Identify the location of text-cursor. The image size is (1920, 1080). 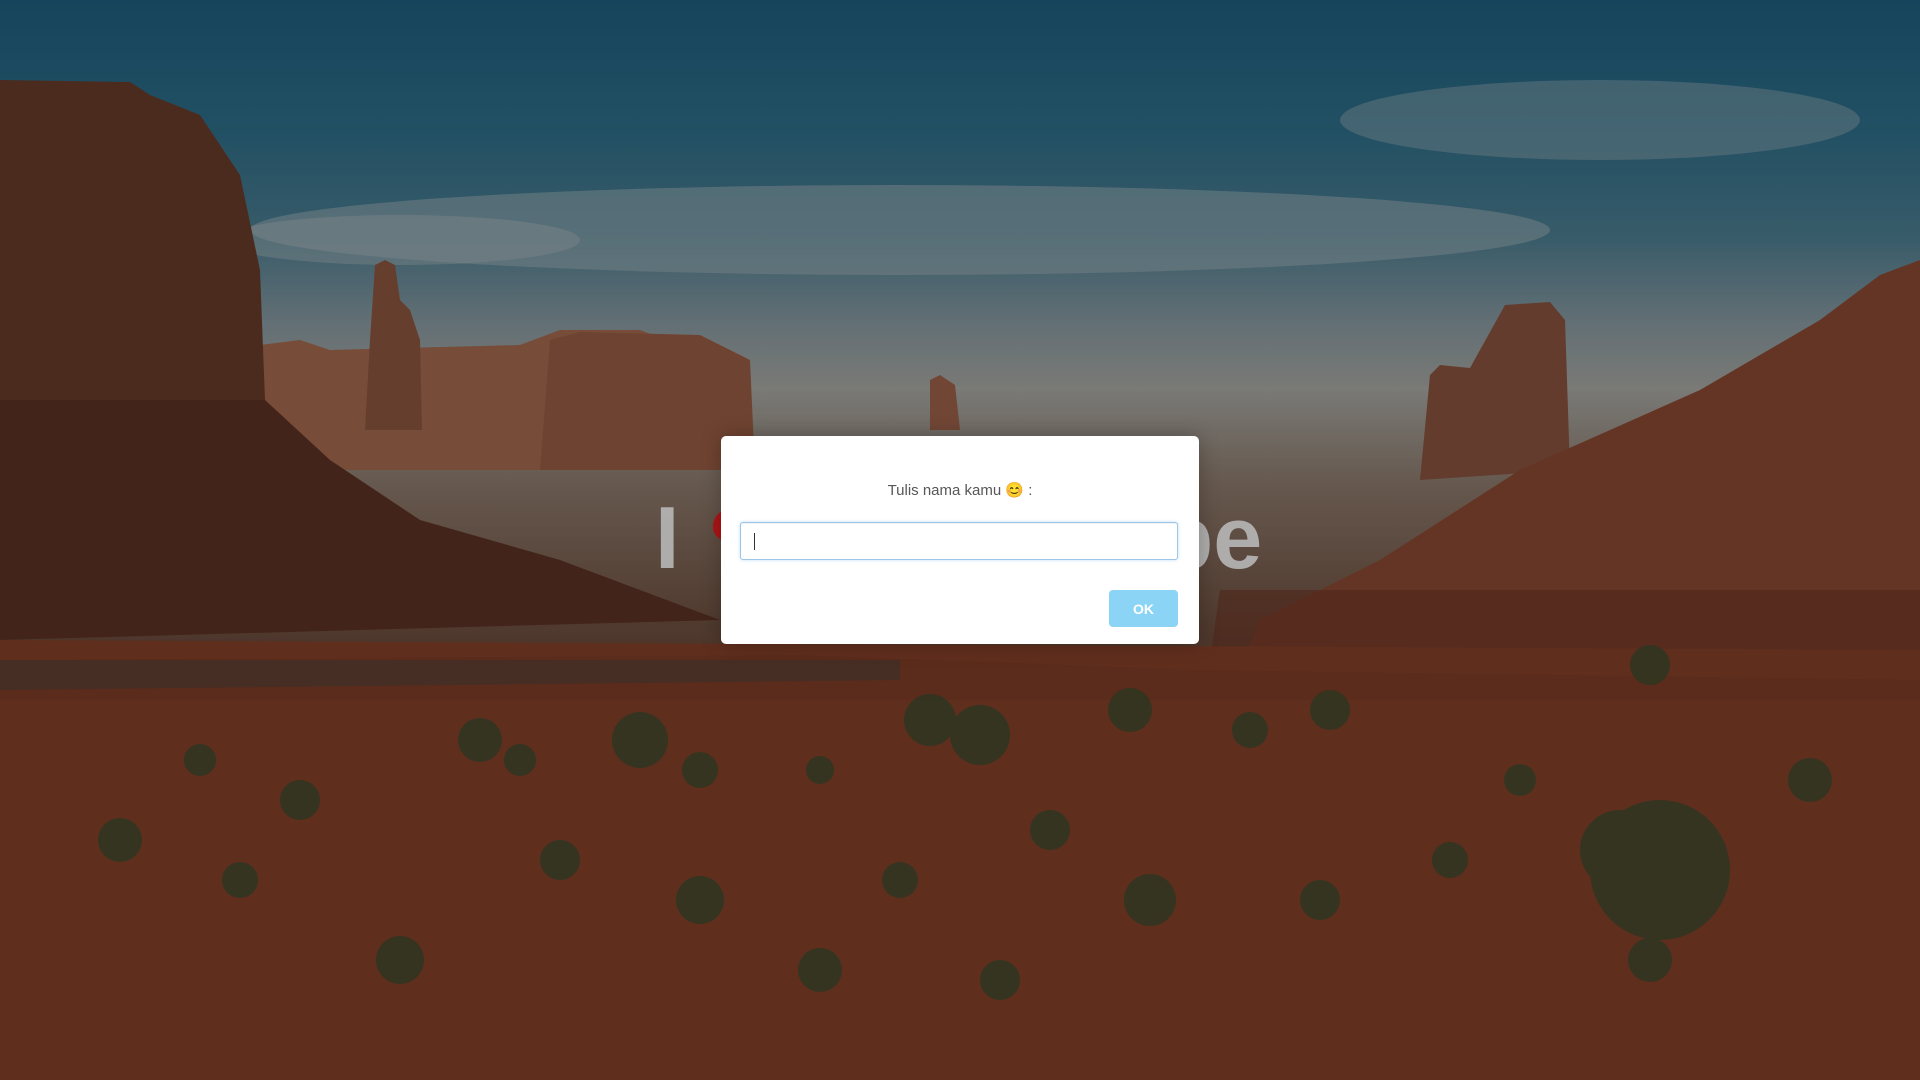
(754, 541).